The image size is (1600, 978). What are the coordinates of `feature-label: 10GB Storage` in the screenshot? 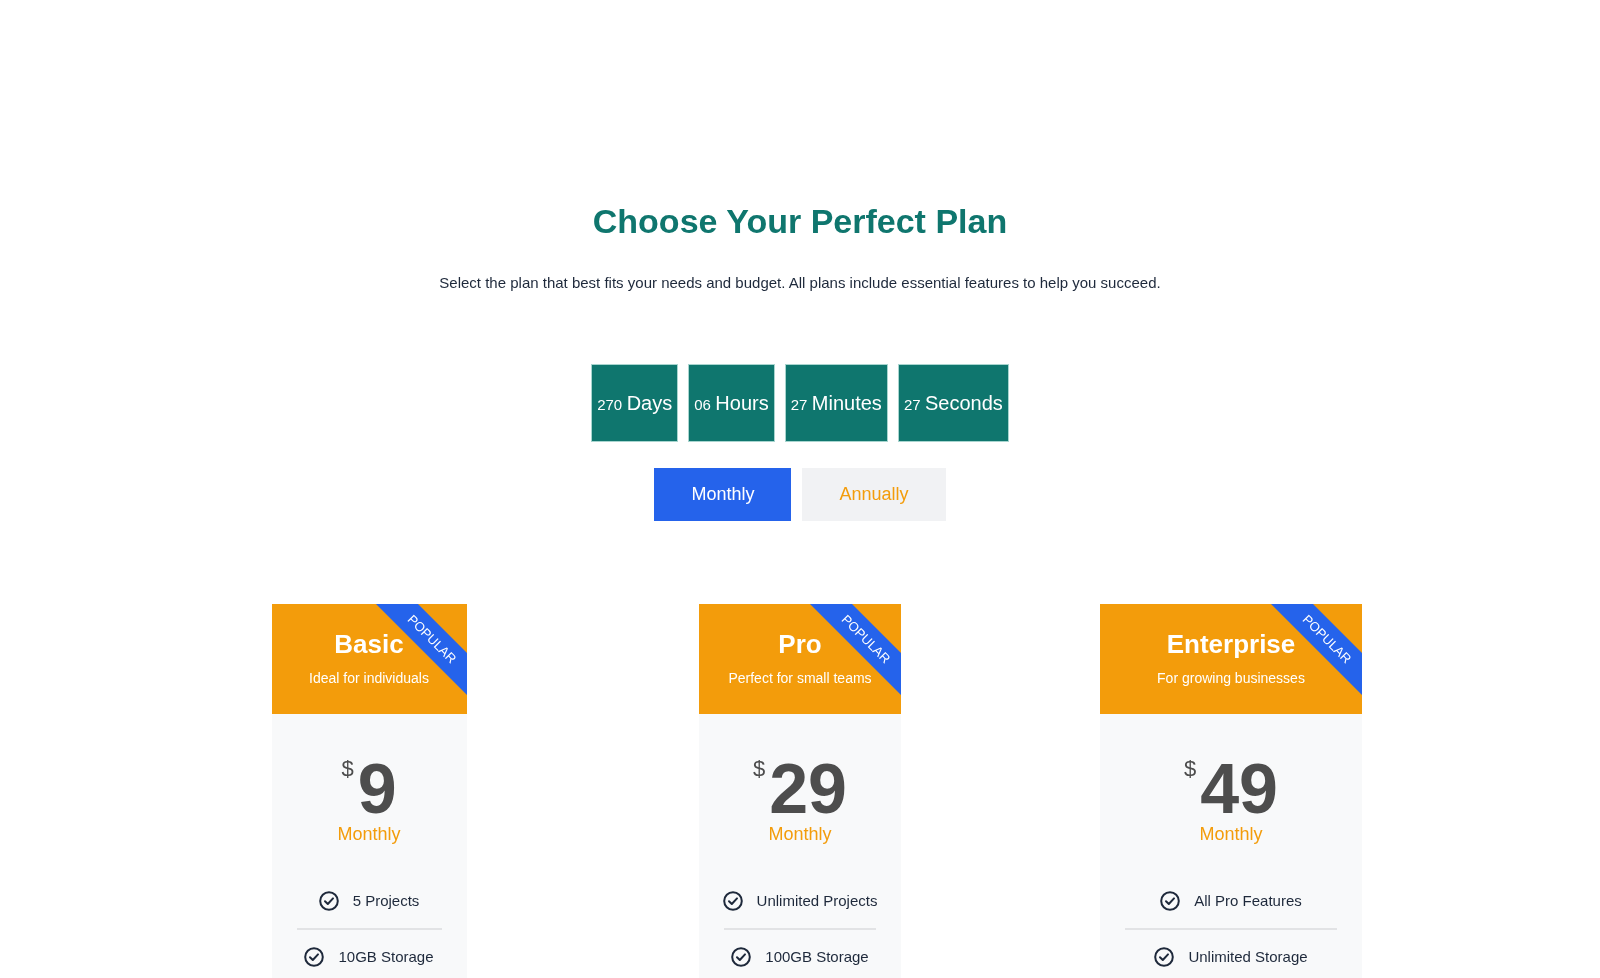 It's located at (386, 957).